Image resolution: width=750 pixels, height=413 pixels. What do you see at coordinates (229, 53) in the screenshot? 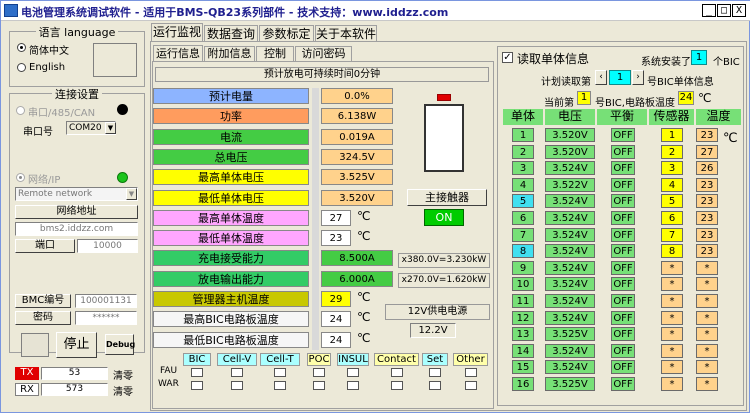
I see `subtab-extra-info: 附加信息` at bounding box center [229, 53].